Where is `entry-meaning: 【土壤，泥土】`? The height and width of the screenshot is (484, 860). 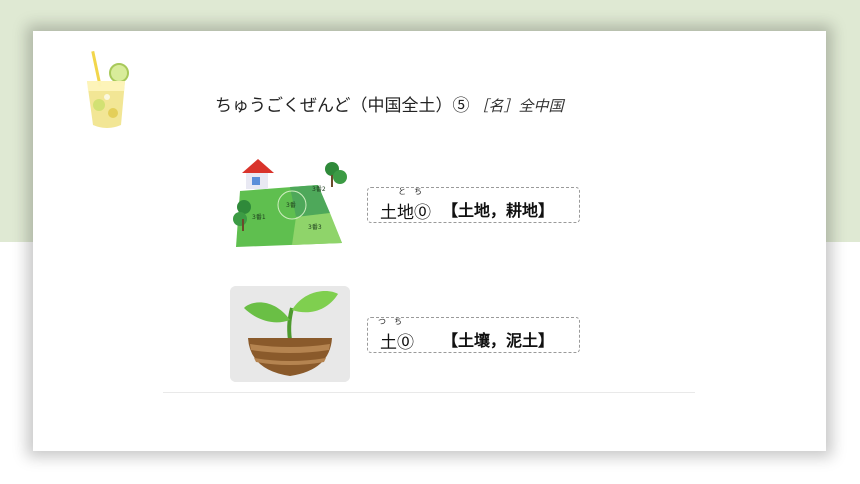 entry-meaning: 【土壤，泥土】 is located at coordinates (498, 340).